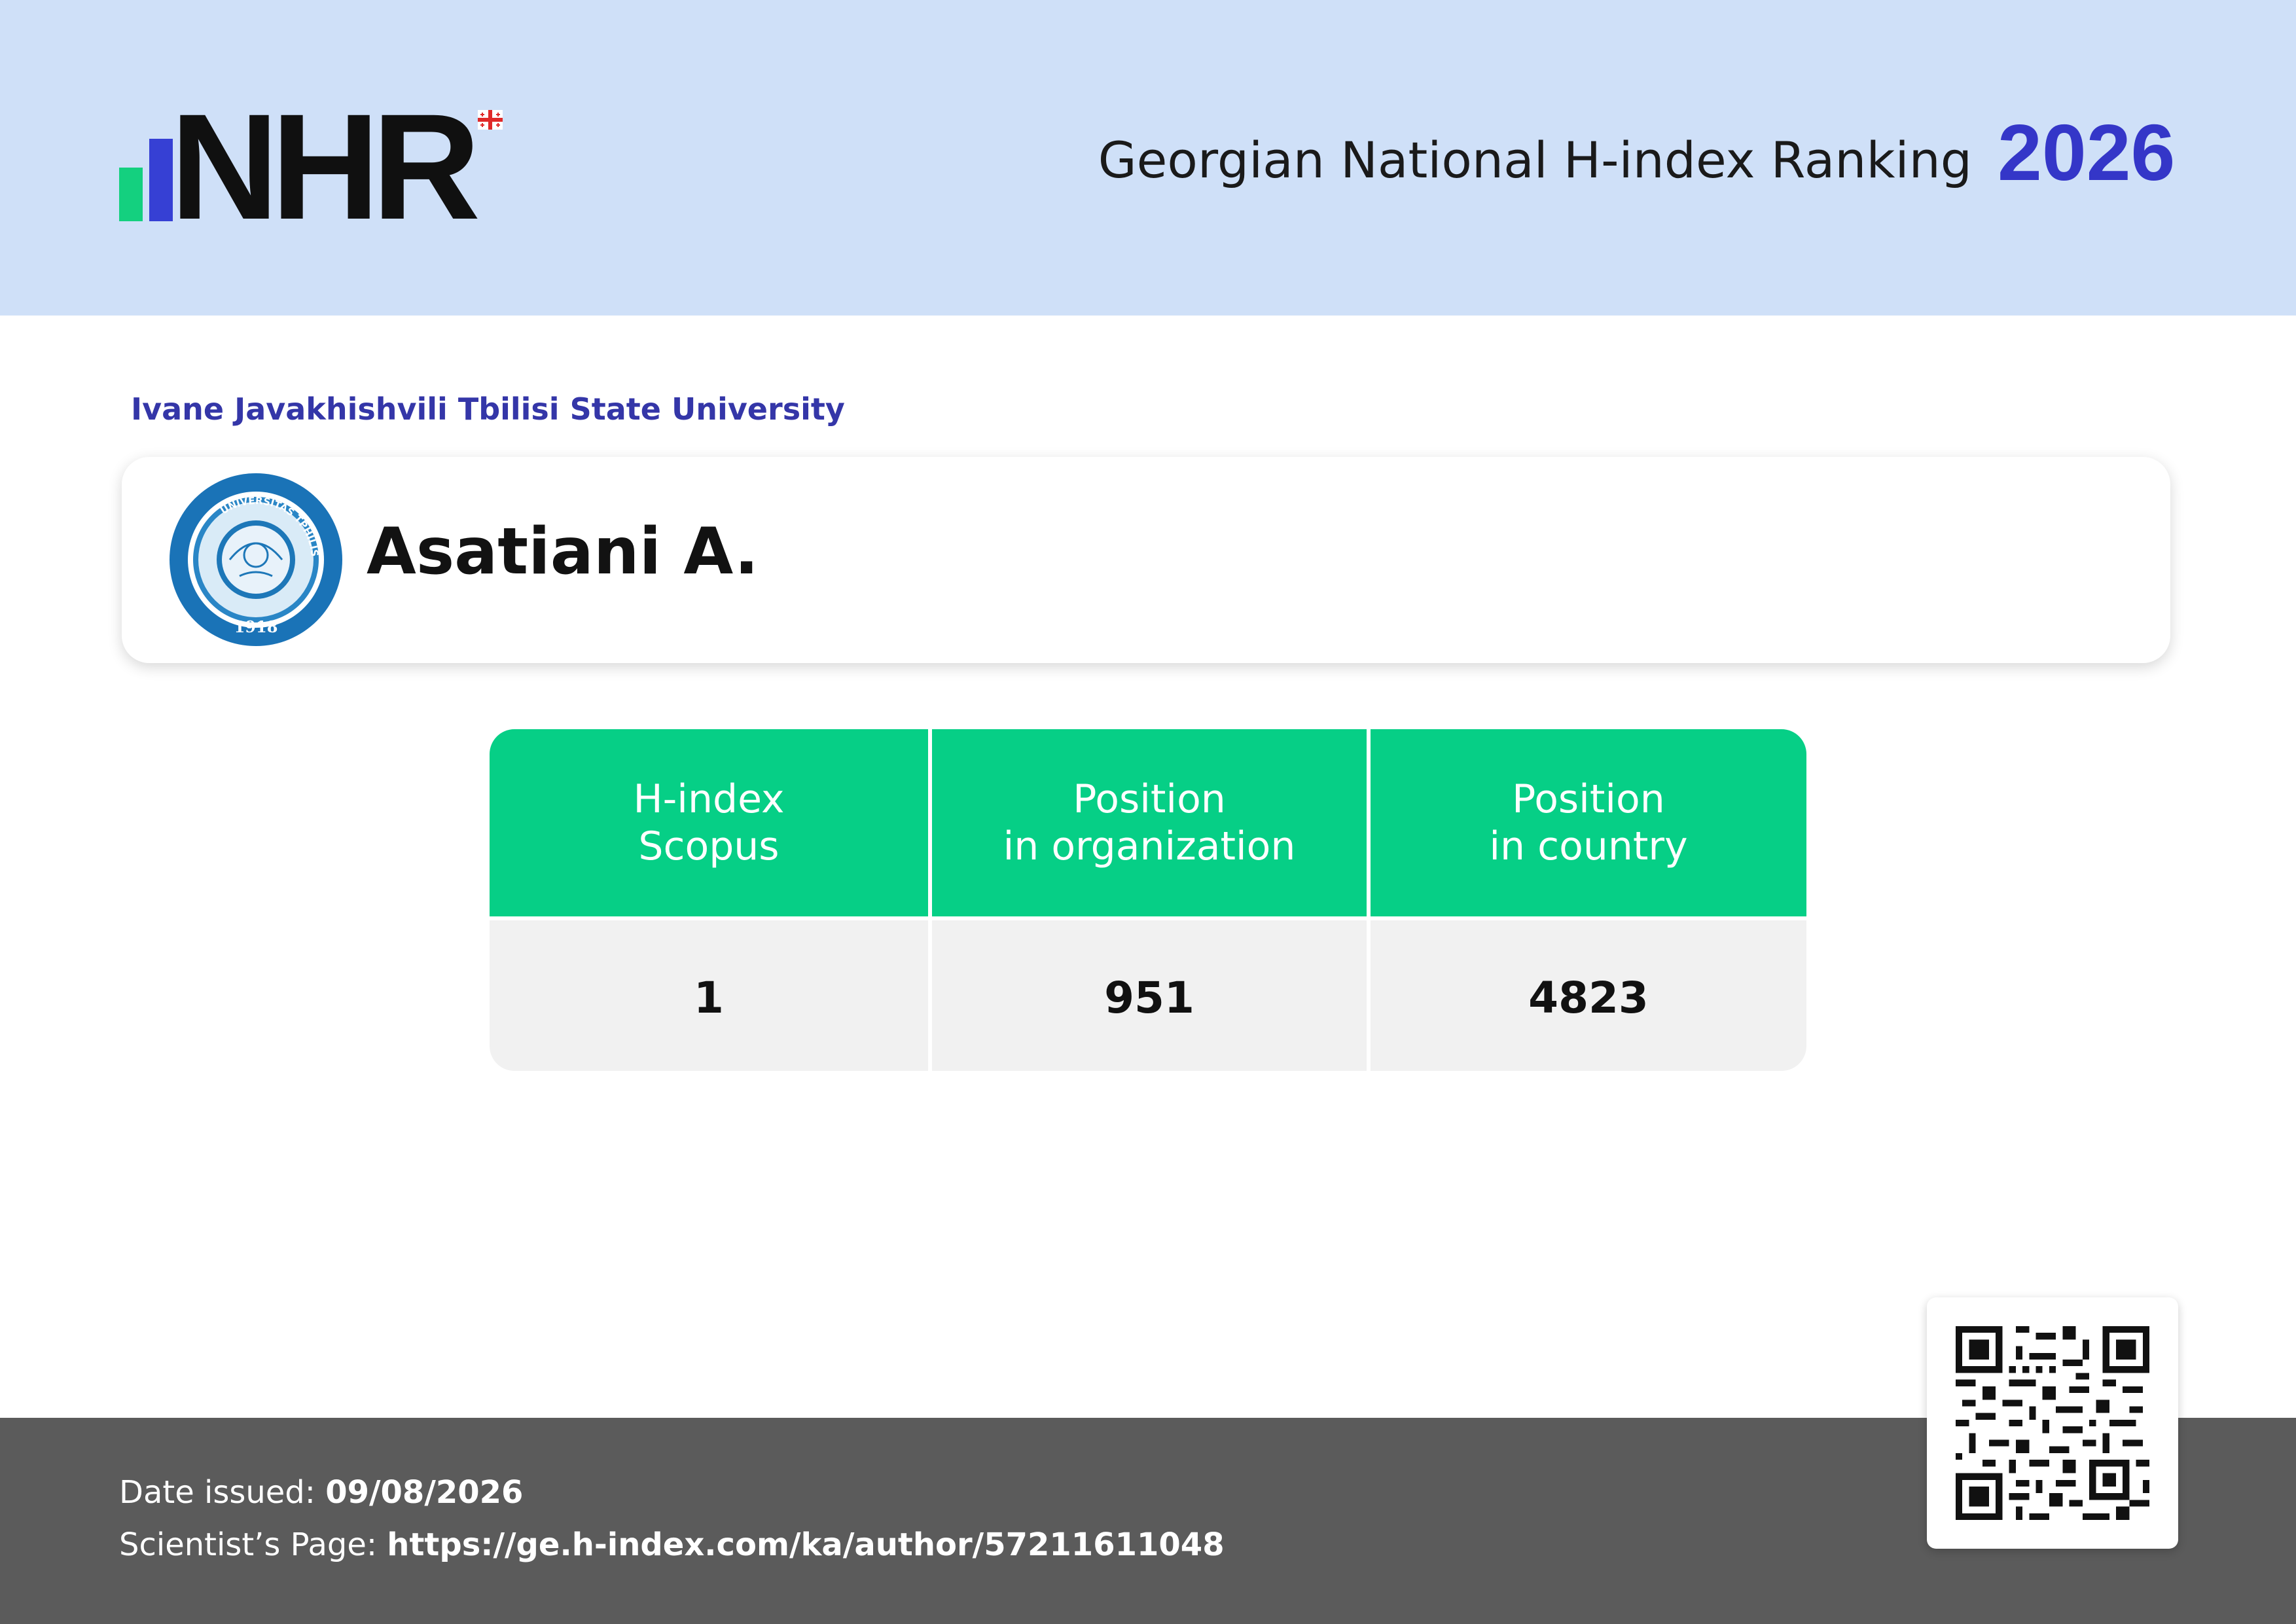 This screenshot has width=2296, height=1624. What do you see at coordinates (2087, 152) in the screenshot?
I see `ranking-year: 2026` at bounding box center [2087, 152].